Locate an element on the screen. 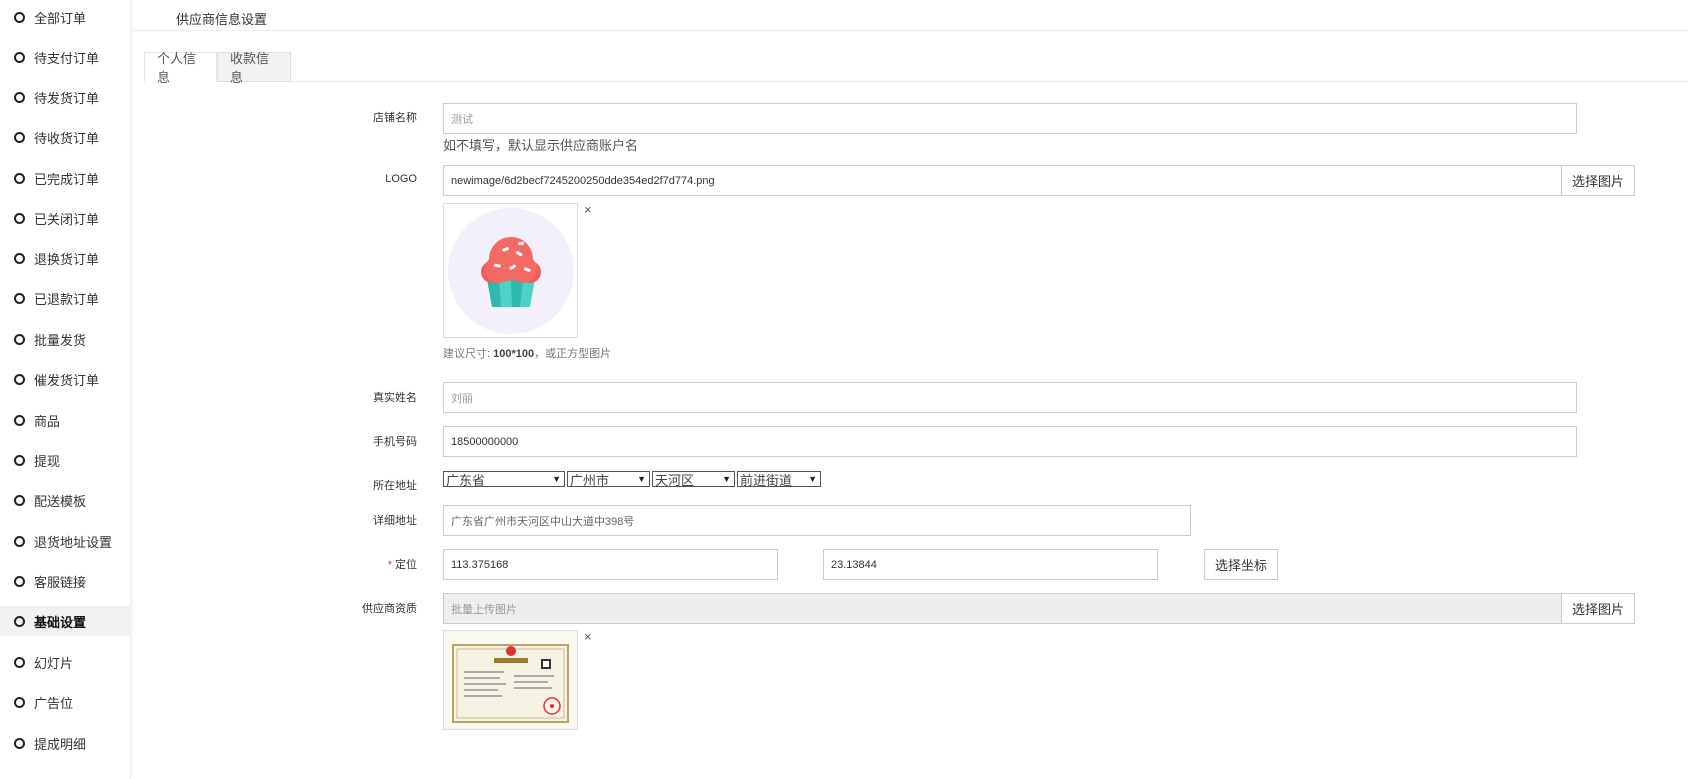 This screenshot has width=1688, height=779. sidebar-item: 配送模板 is located at coordinates (65, 500).